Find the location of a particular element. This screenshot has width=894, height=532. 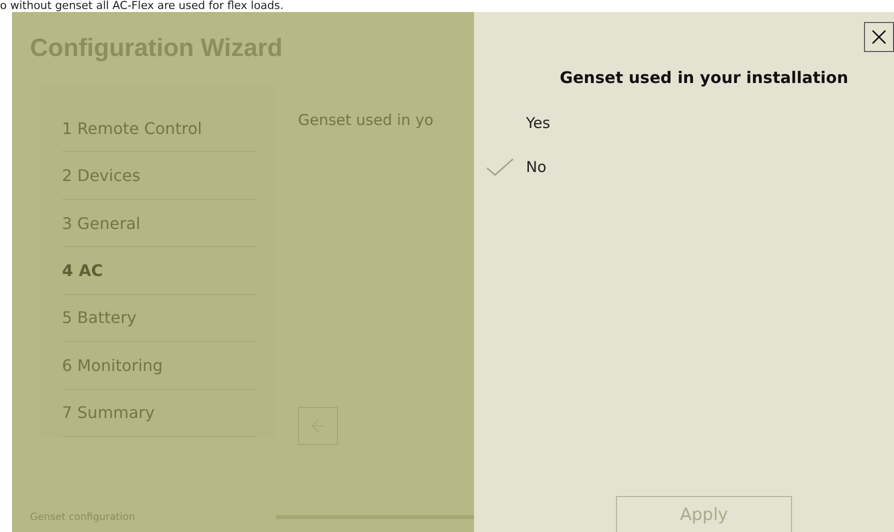

close-button is located at coordinates (879, 37).